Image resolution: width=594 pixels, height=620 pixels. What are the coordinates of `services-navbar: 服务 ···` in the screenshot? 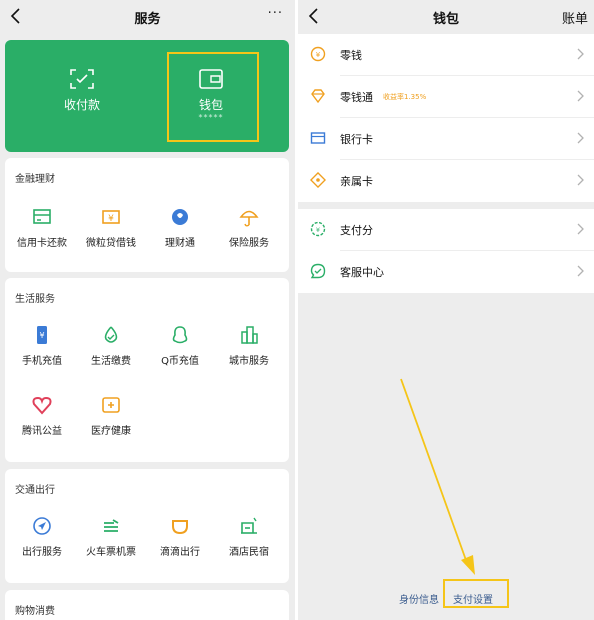 It's located at (147, 17).